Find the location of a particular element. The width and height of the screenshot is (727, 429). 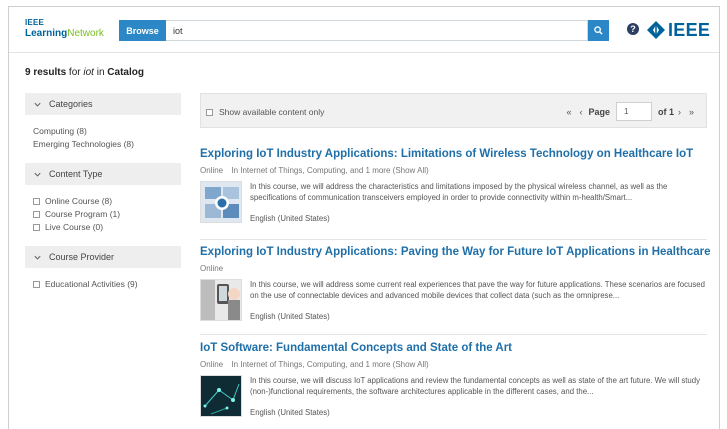

filter-course-program: Course Program (1) is located at coordinates (107, 214).